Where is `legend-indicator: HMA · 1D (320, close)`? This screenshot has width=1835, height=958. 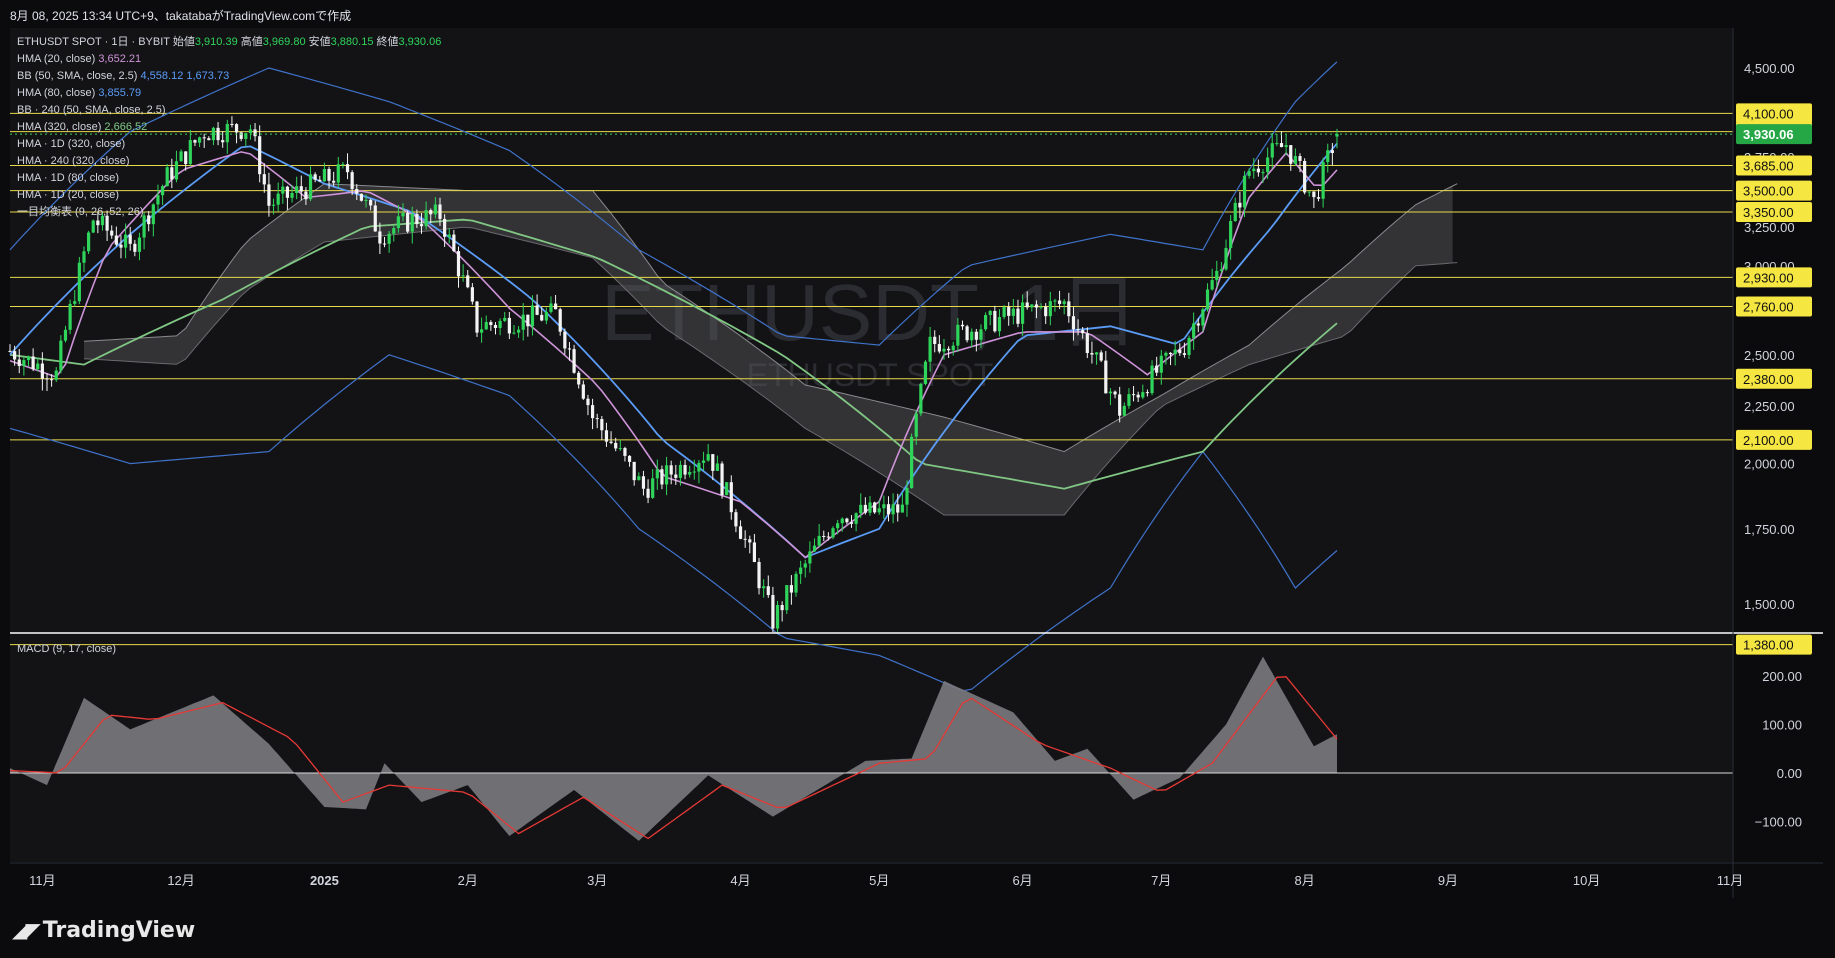
legend-indicator: HMA · 1D (320, close) is located at coordinates (71, 144).